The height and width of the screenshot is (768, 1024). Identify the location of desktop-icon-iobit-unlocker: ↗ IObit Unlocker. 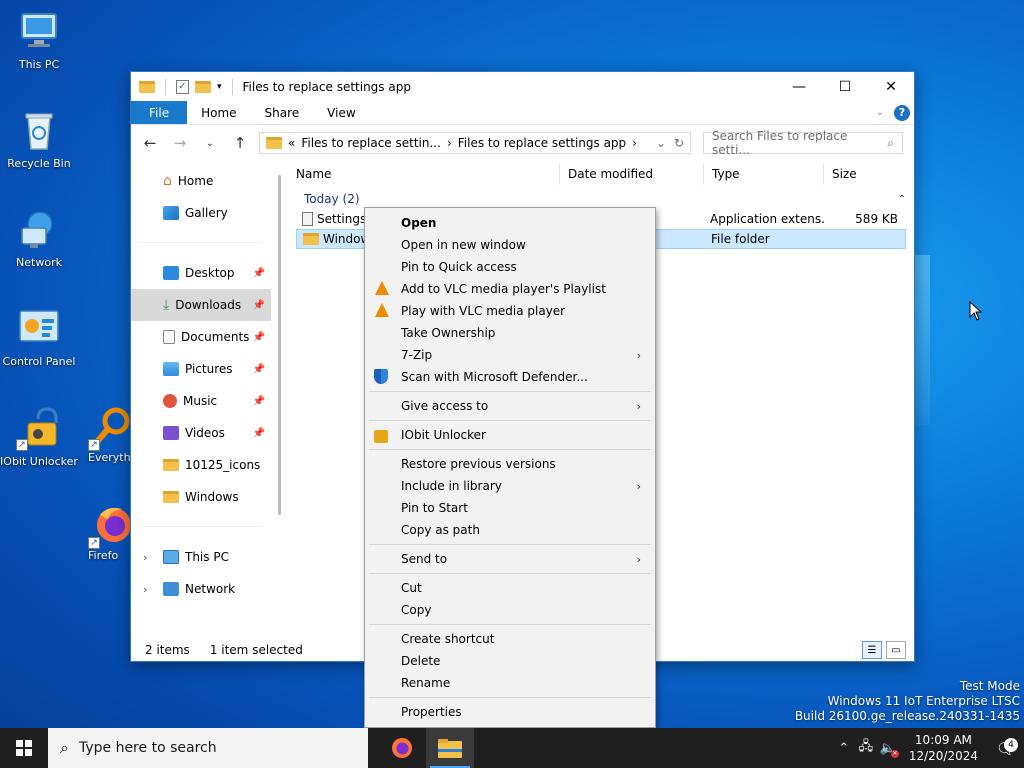
(39, 437).